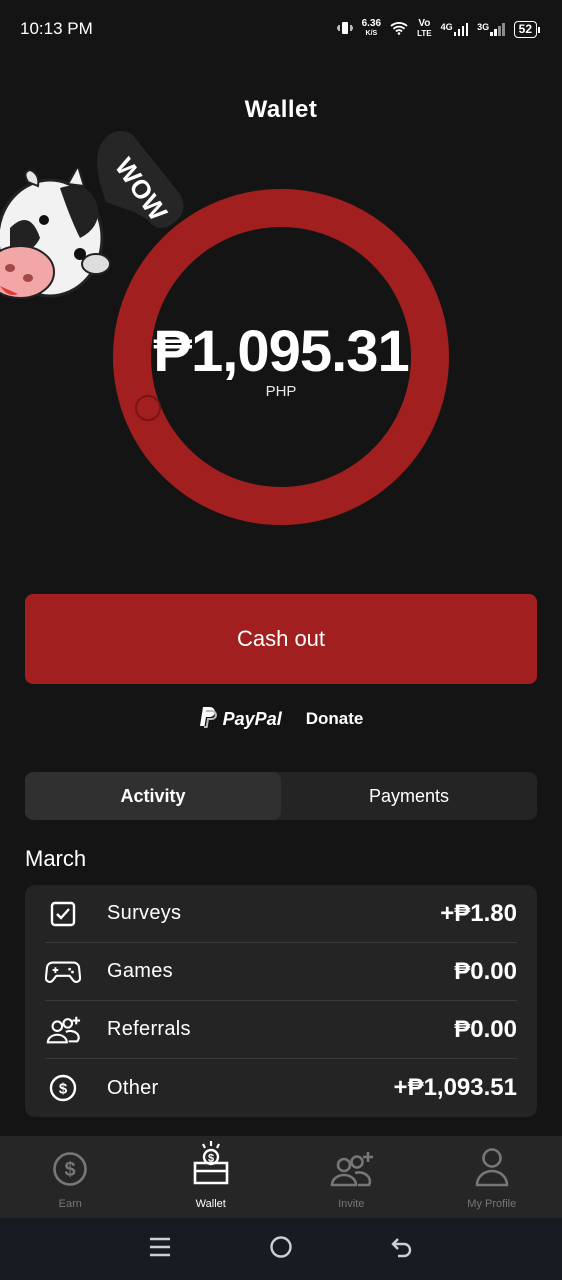  I want to click on nav-wallet: $ Wallet, so click(211, 1177).